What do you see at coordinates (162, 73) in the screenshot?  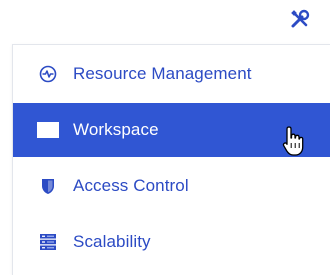 I see `menu-item-label: Resource Management` at bounding box center [162, 73].